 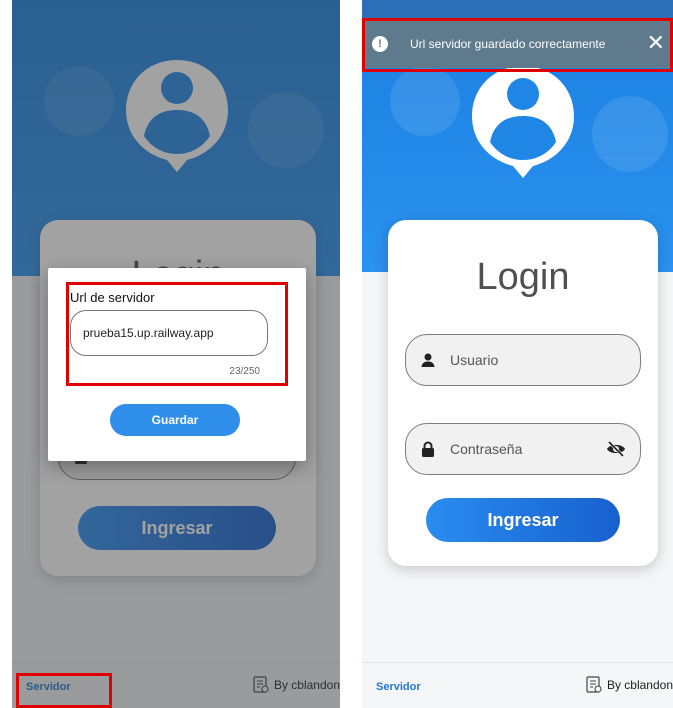 I want to click on status-bar, so click(x=517, y=10).